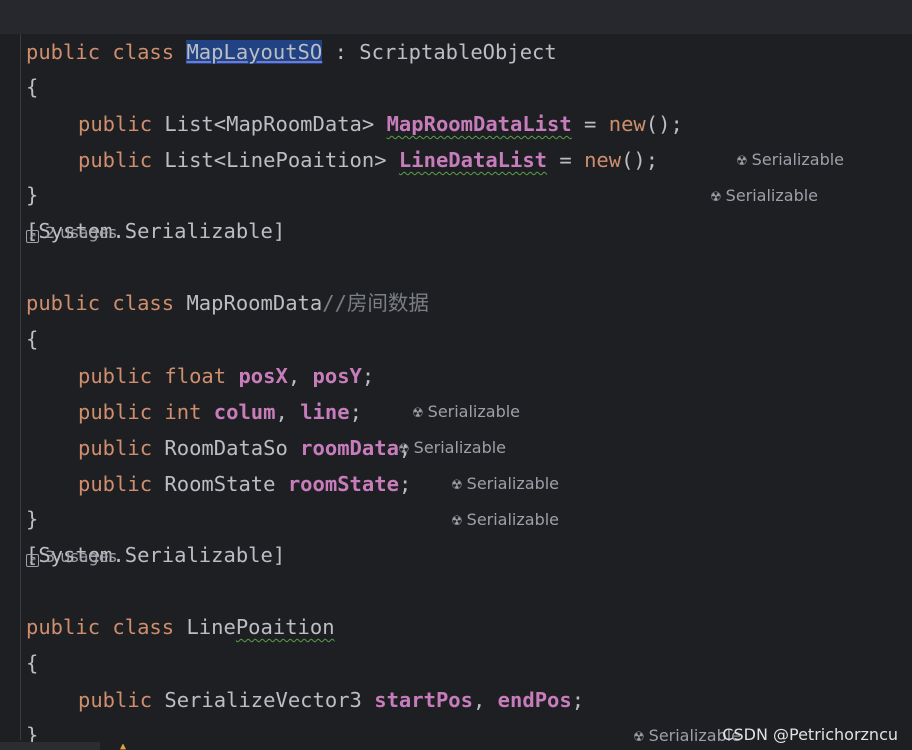  I want to click on warning-icon: ▲, so click(123, 747).